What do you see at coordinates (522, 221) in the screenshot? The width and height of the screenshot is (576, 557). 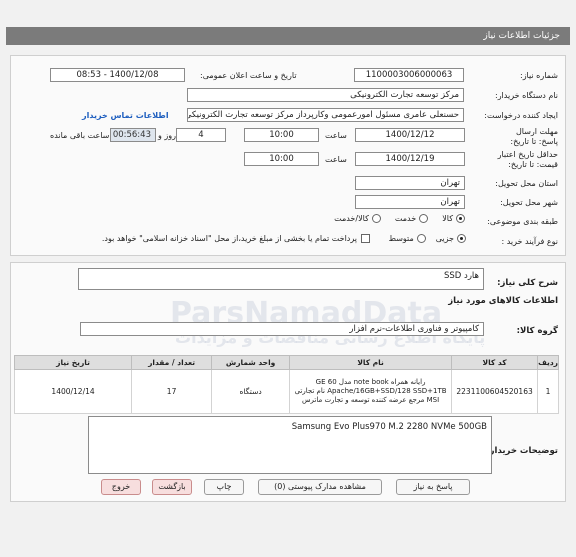 I see `category-label: طبقه بندی موضوعی:` at bounding box center [522, 221].